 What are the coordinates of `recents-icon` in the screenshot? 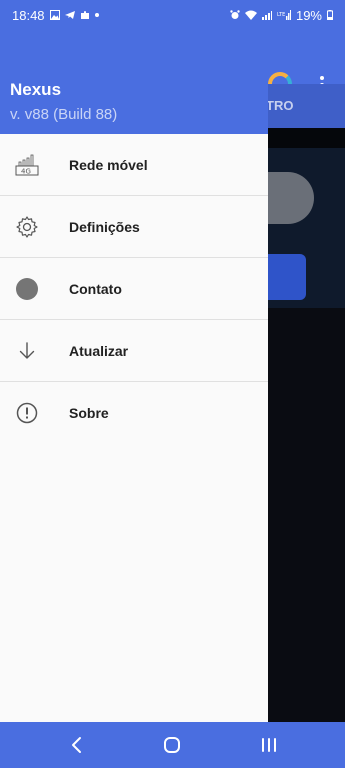 It's located at (269, 745).